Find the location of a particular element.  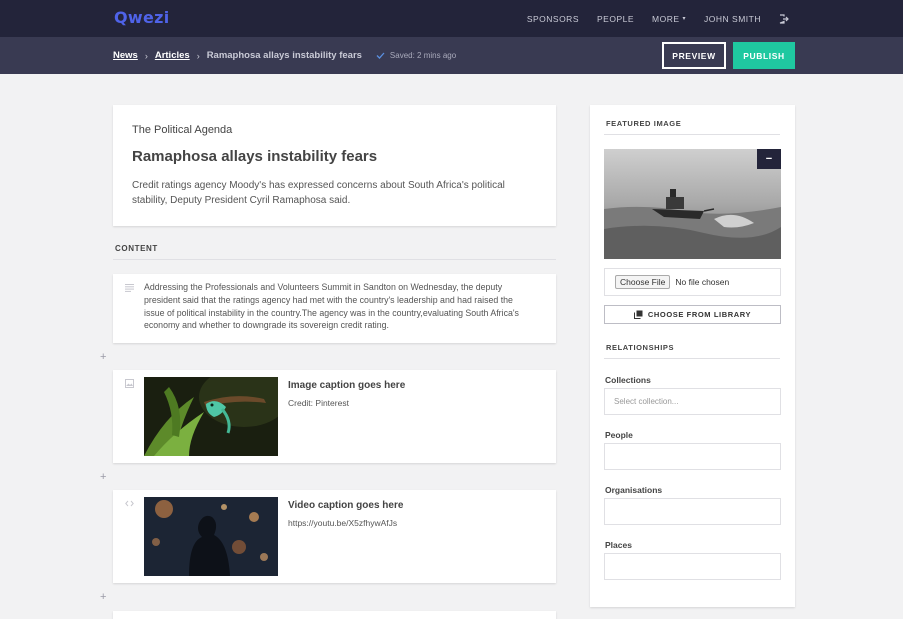

next-block is located at coordinates (334, 615).